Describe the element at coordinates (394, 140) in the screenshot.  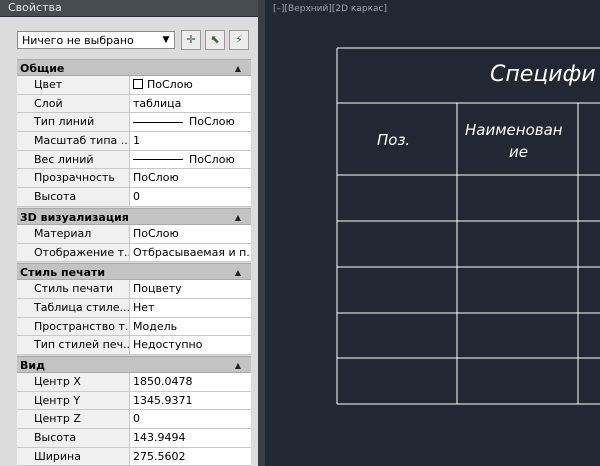
I see `column-header-pos: Поз.` at that location.